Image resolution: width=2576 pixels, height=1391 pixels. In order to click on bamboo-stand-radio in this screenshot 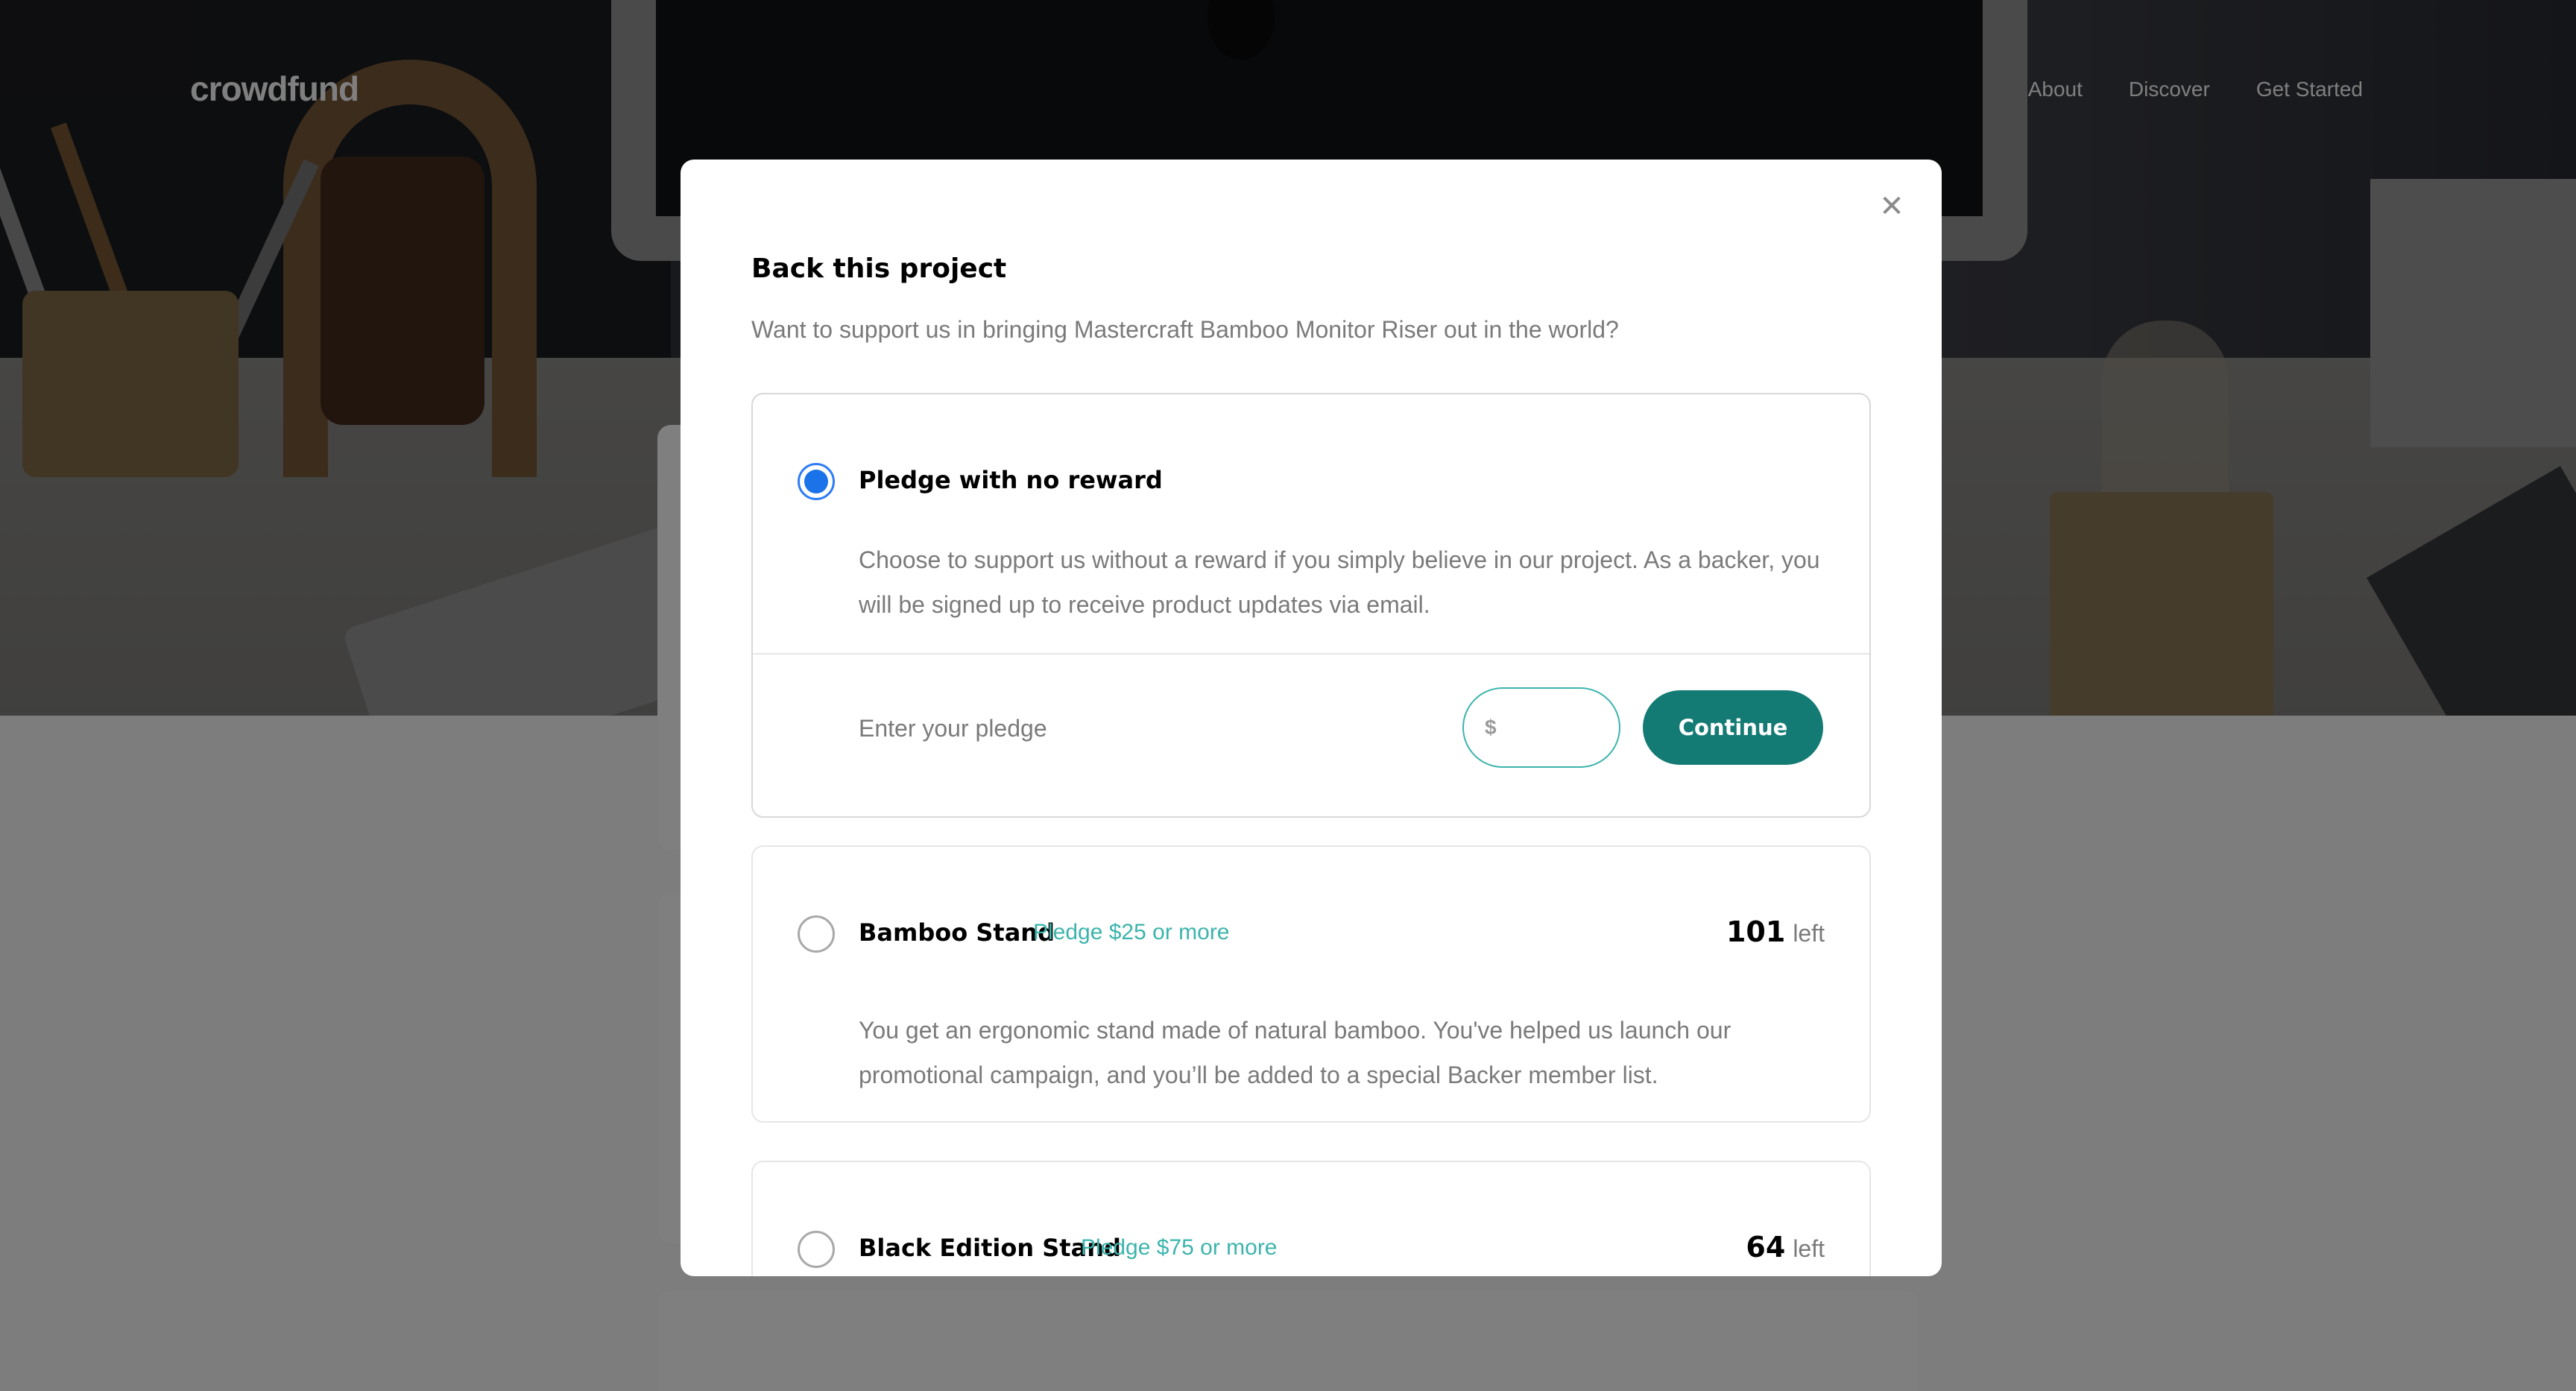, I will do `click(817, 934)`.